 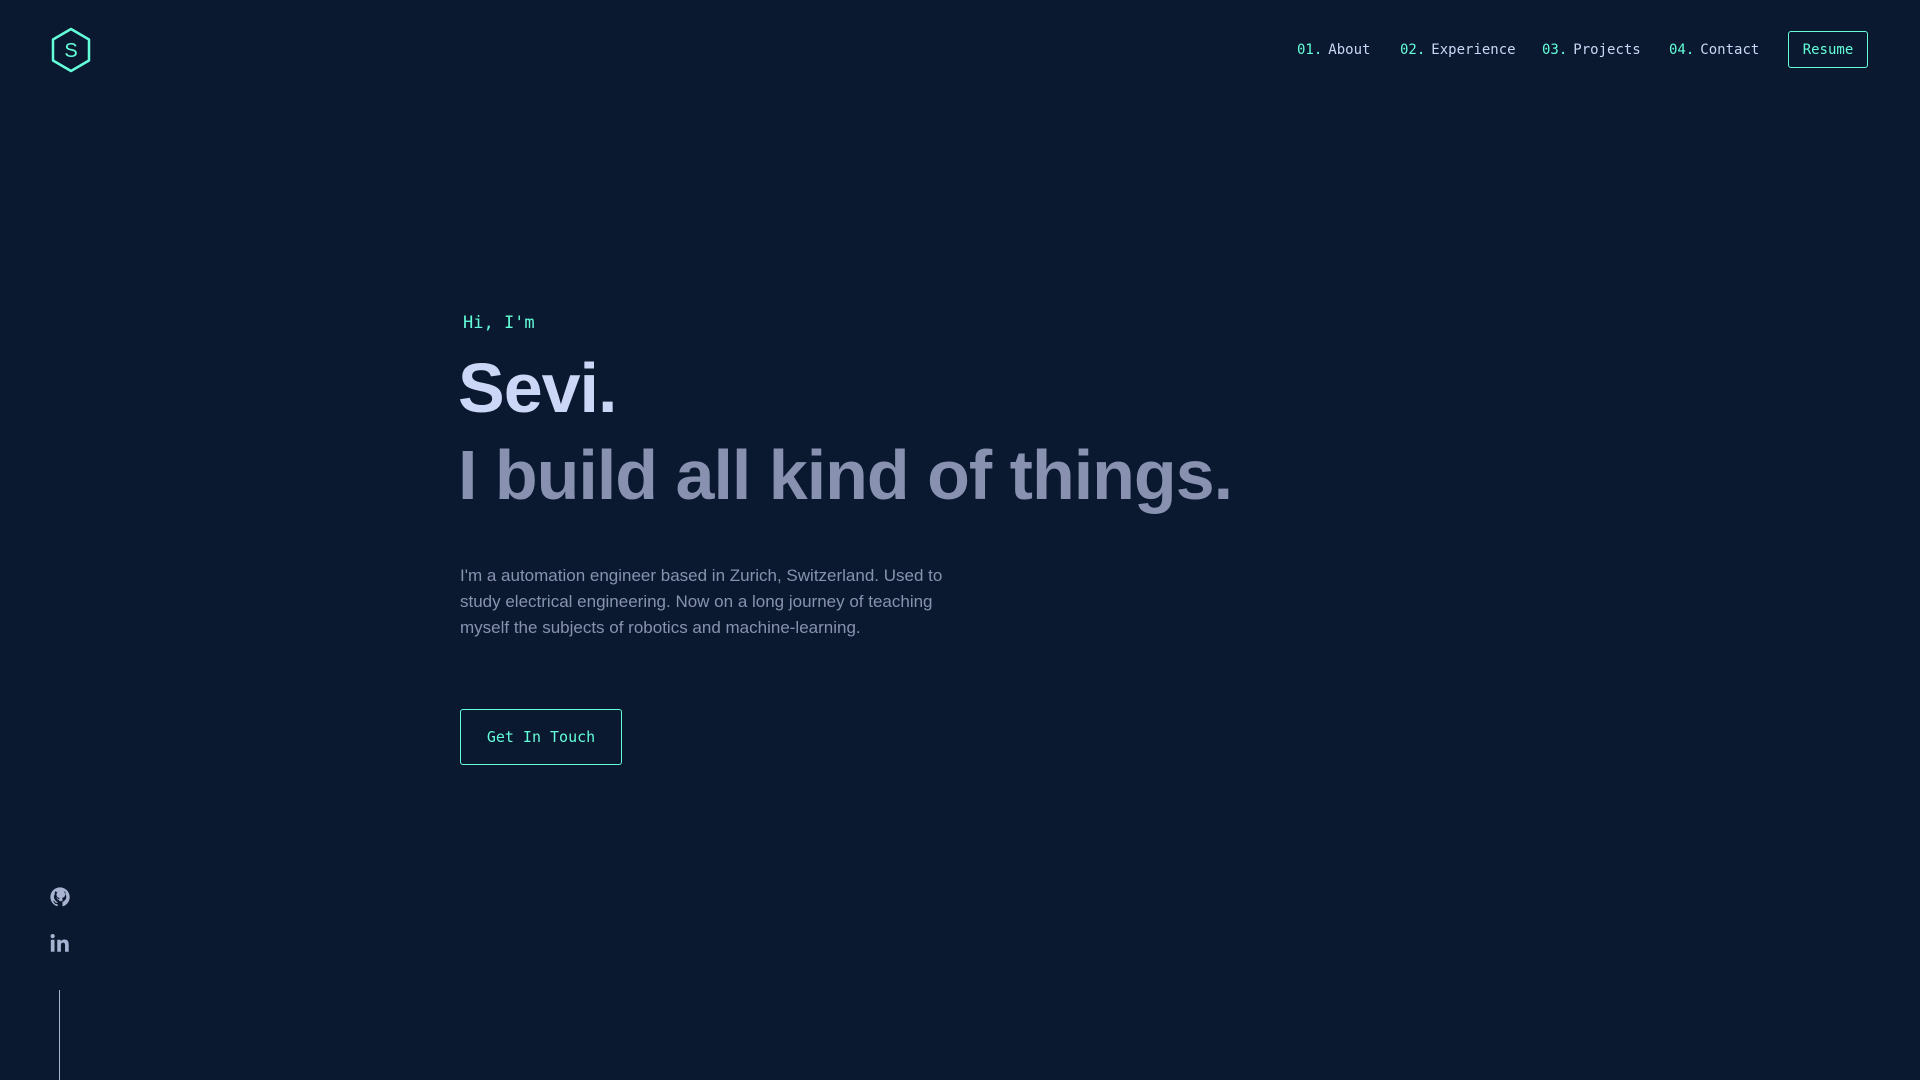 What do you see at coordinates (1349, 50) in the screenshot?
I see `nav-label: About` at bounding box center [1349, 50].